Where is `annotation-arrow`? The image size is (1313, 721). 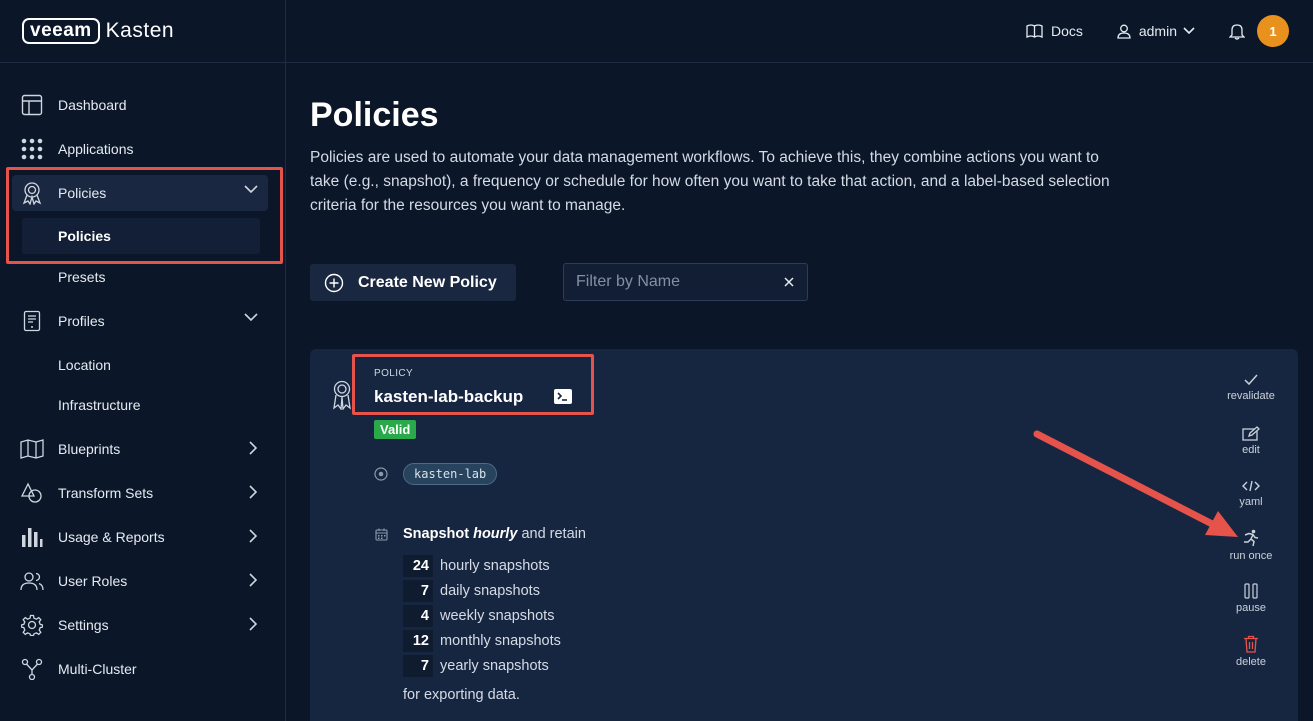 annotation-arrow is located at coordinates (1135, 483).